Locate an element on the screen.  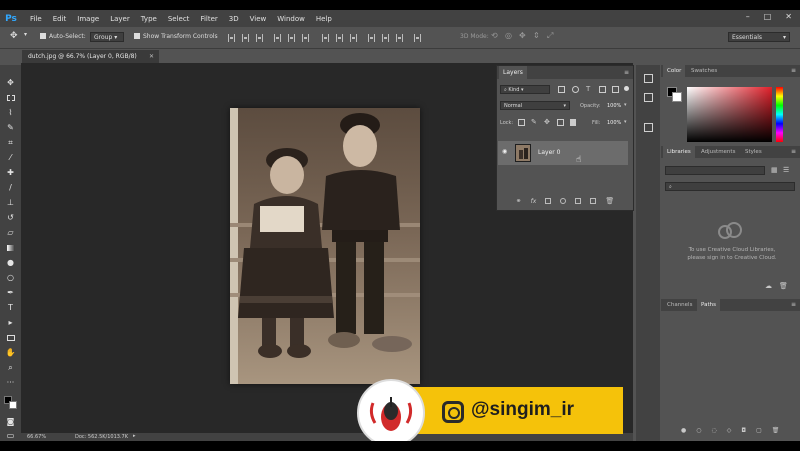
layers-panel-icon is located at coordinates (648, 127).